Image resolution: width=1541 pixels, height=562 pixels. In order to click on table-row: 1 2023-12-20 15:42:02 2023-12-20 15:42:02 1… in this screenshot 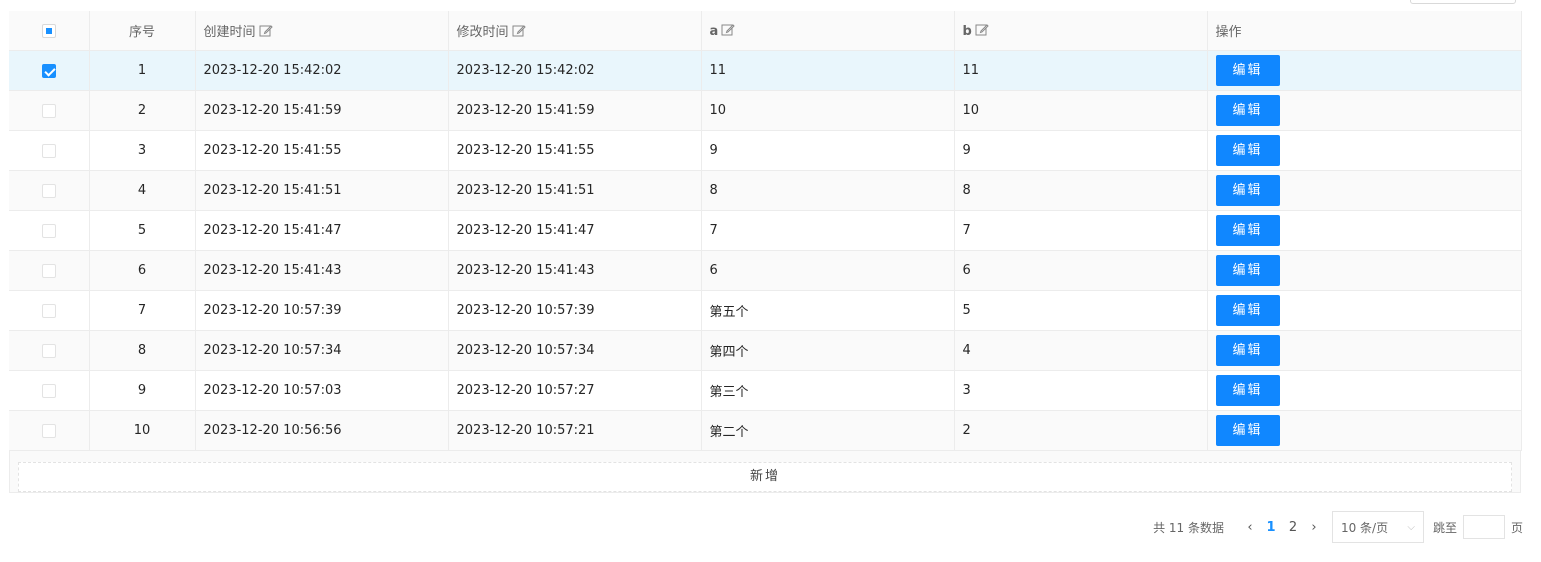, I will do `click(765, 70)`.